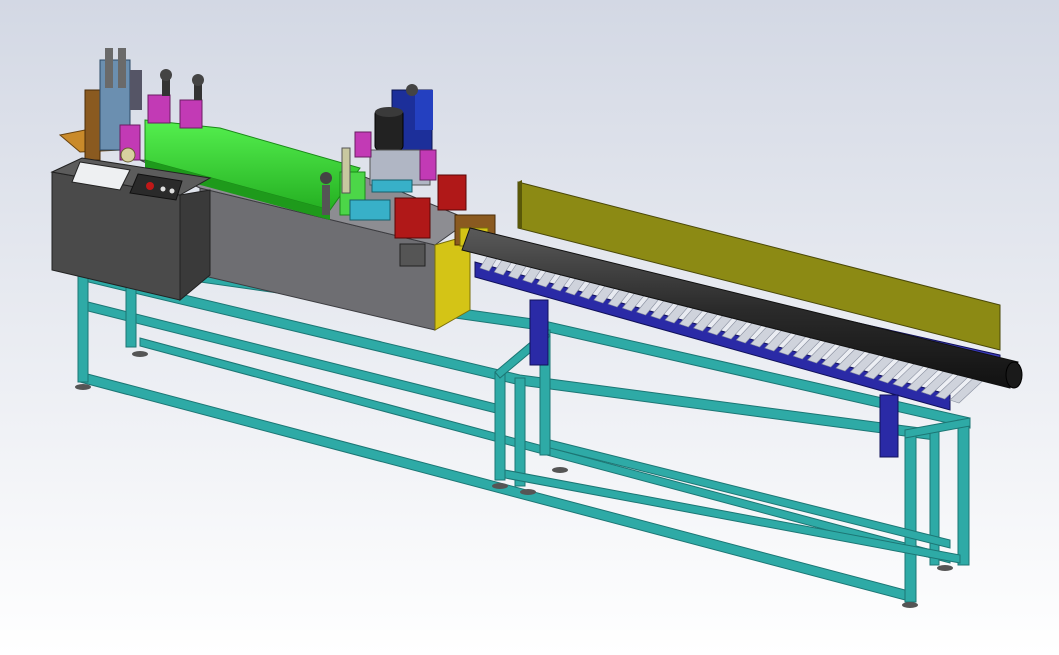  What do you see at coordinates (424, 110) in the screenshot?
I see `blue-mount` at bounding box center [424, 110].